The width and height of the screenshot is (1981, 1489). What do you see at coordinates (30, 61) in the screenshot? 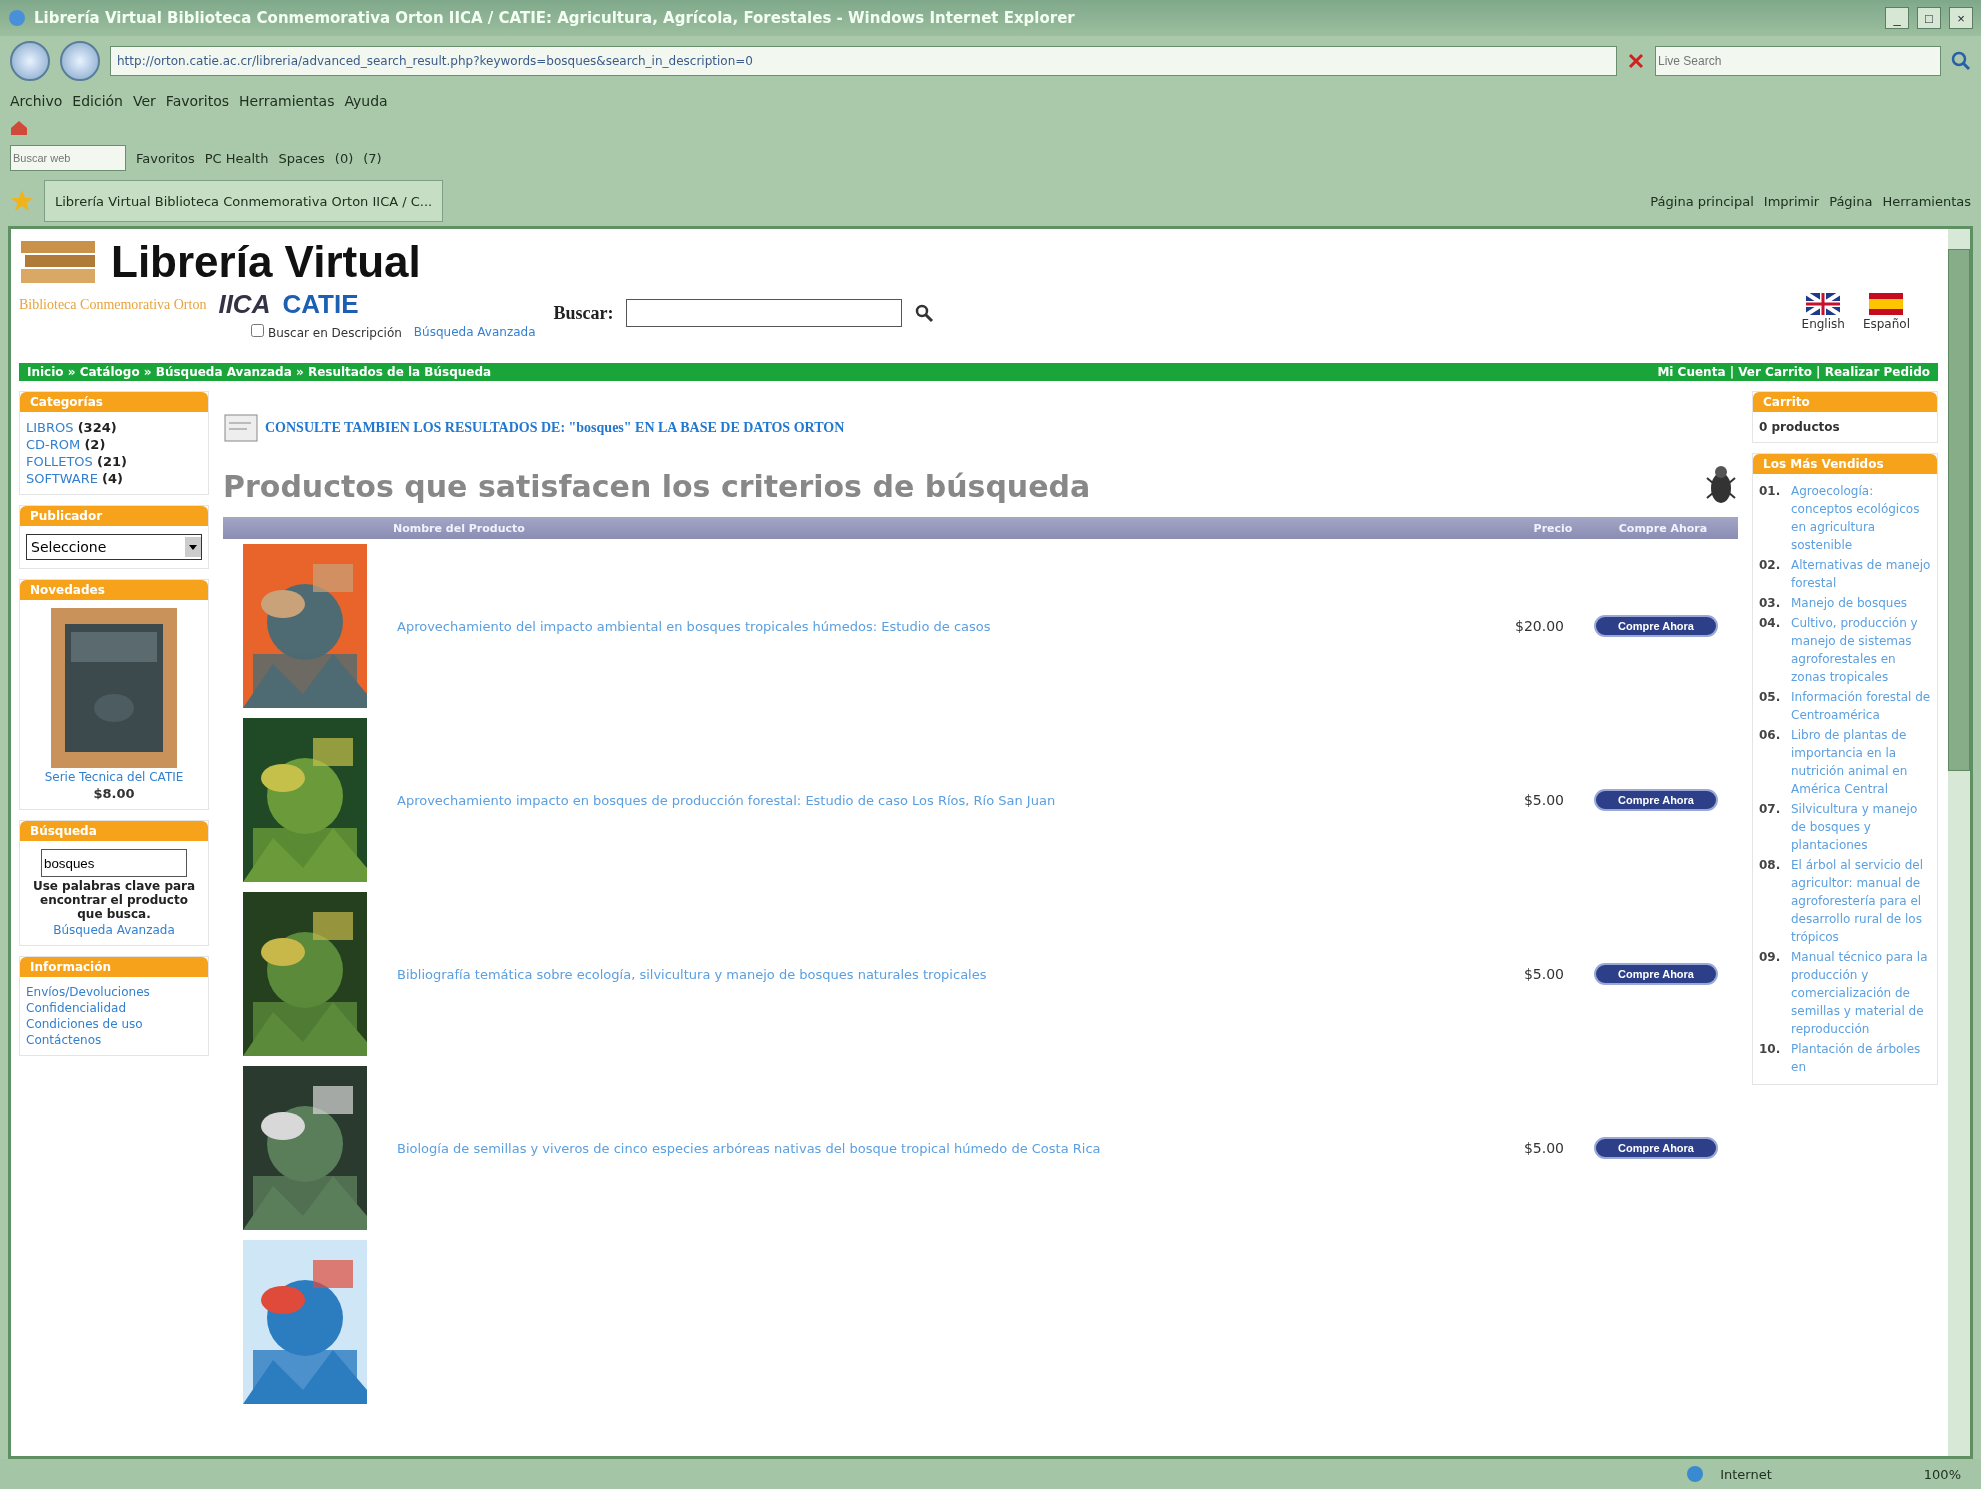
I see `back-button` at bounding box center [30, 61].